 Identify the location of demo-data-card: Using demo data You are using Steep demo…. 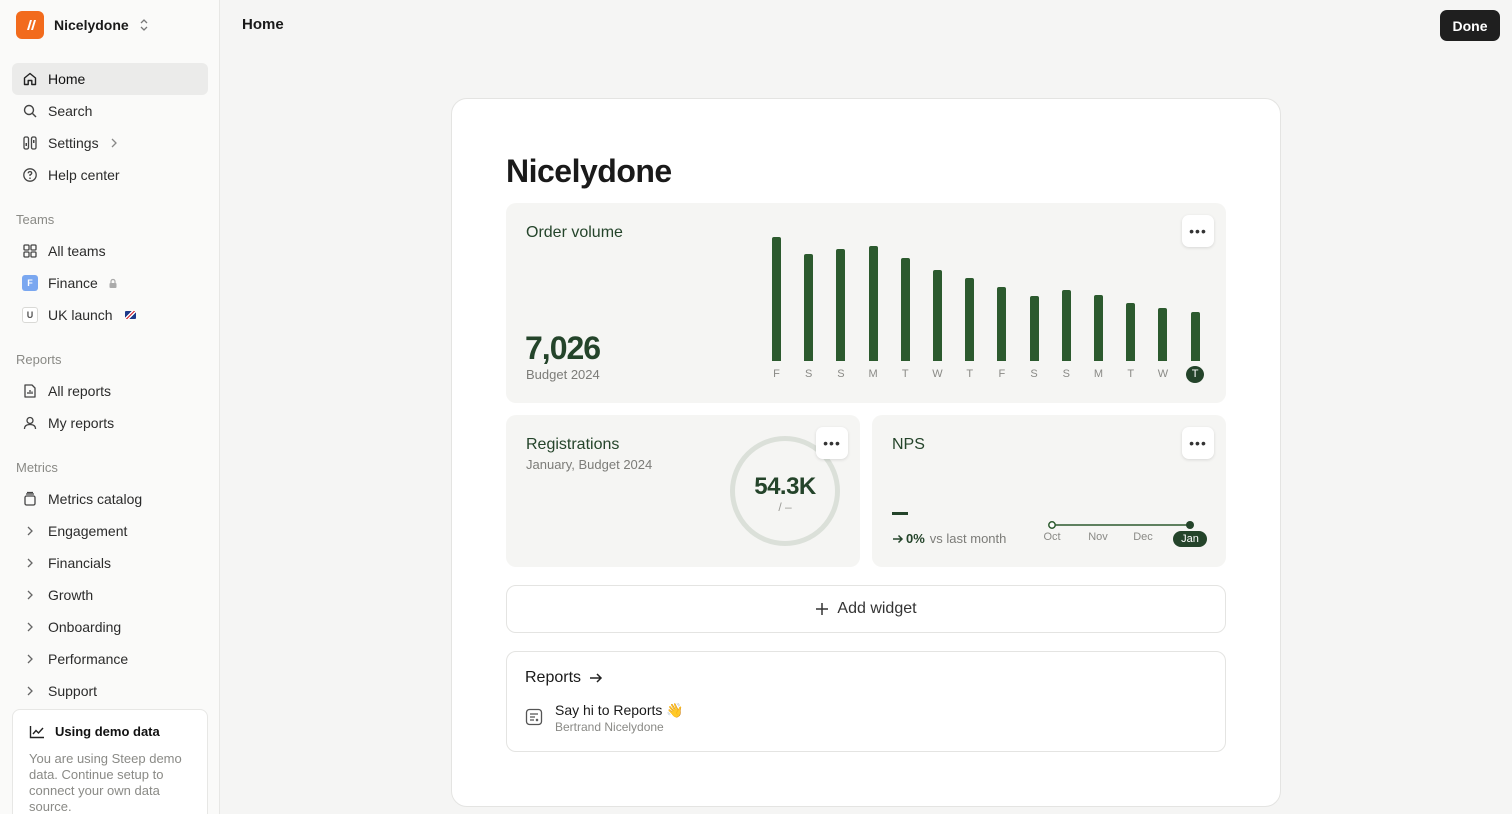
(110, 761).